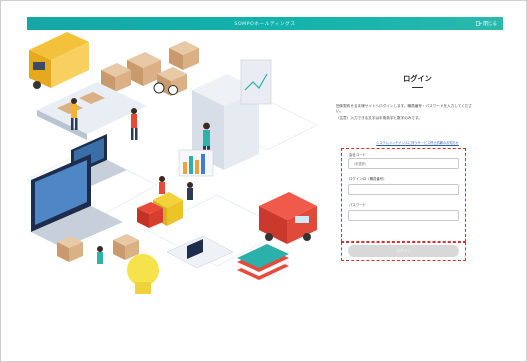 This screenshot has width=527, height=362. I want to click on brand-name: SOMPOホールディングス, so click(265, 24).